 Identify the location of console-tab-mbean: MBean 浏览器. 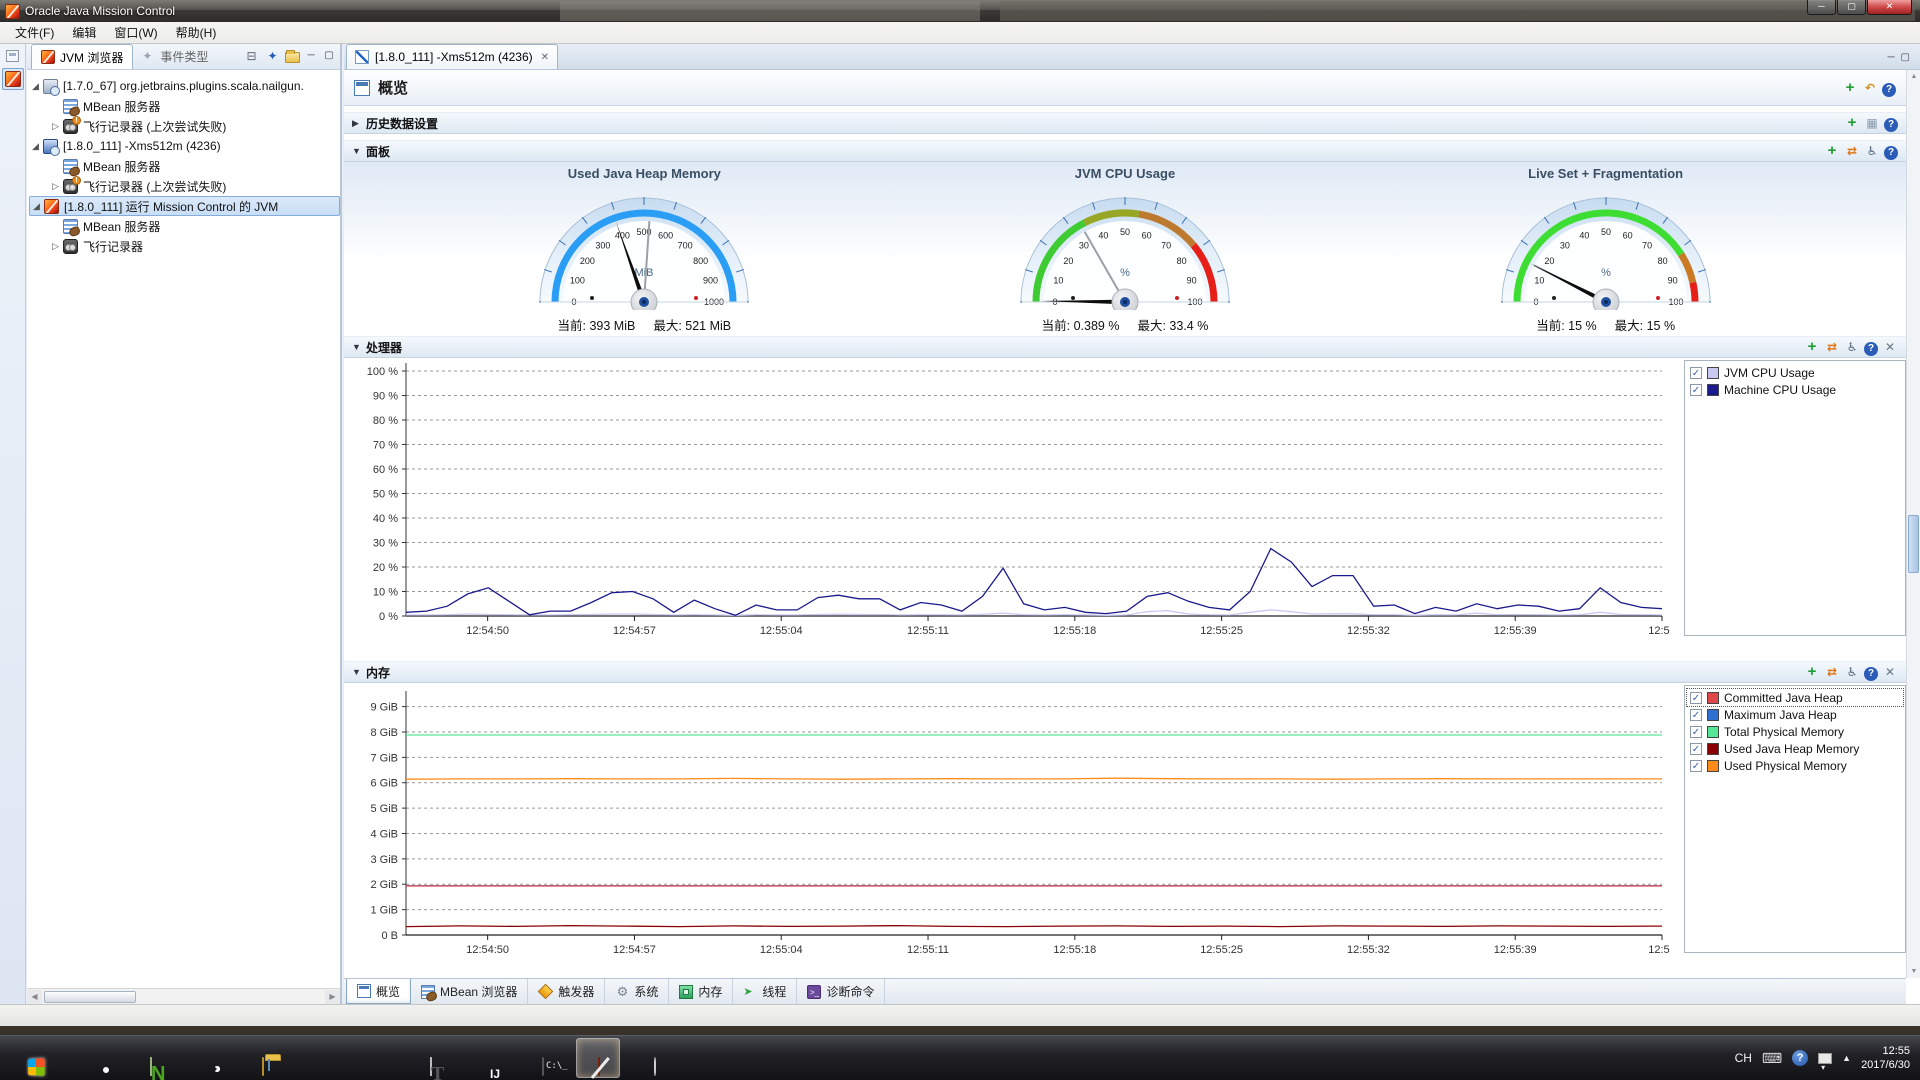
(470, 991).